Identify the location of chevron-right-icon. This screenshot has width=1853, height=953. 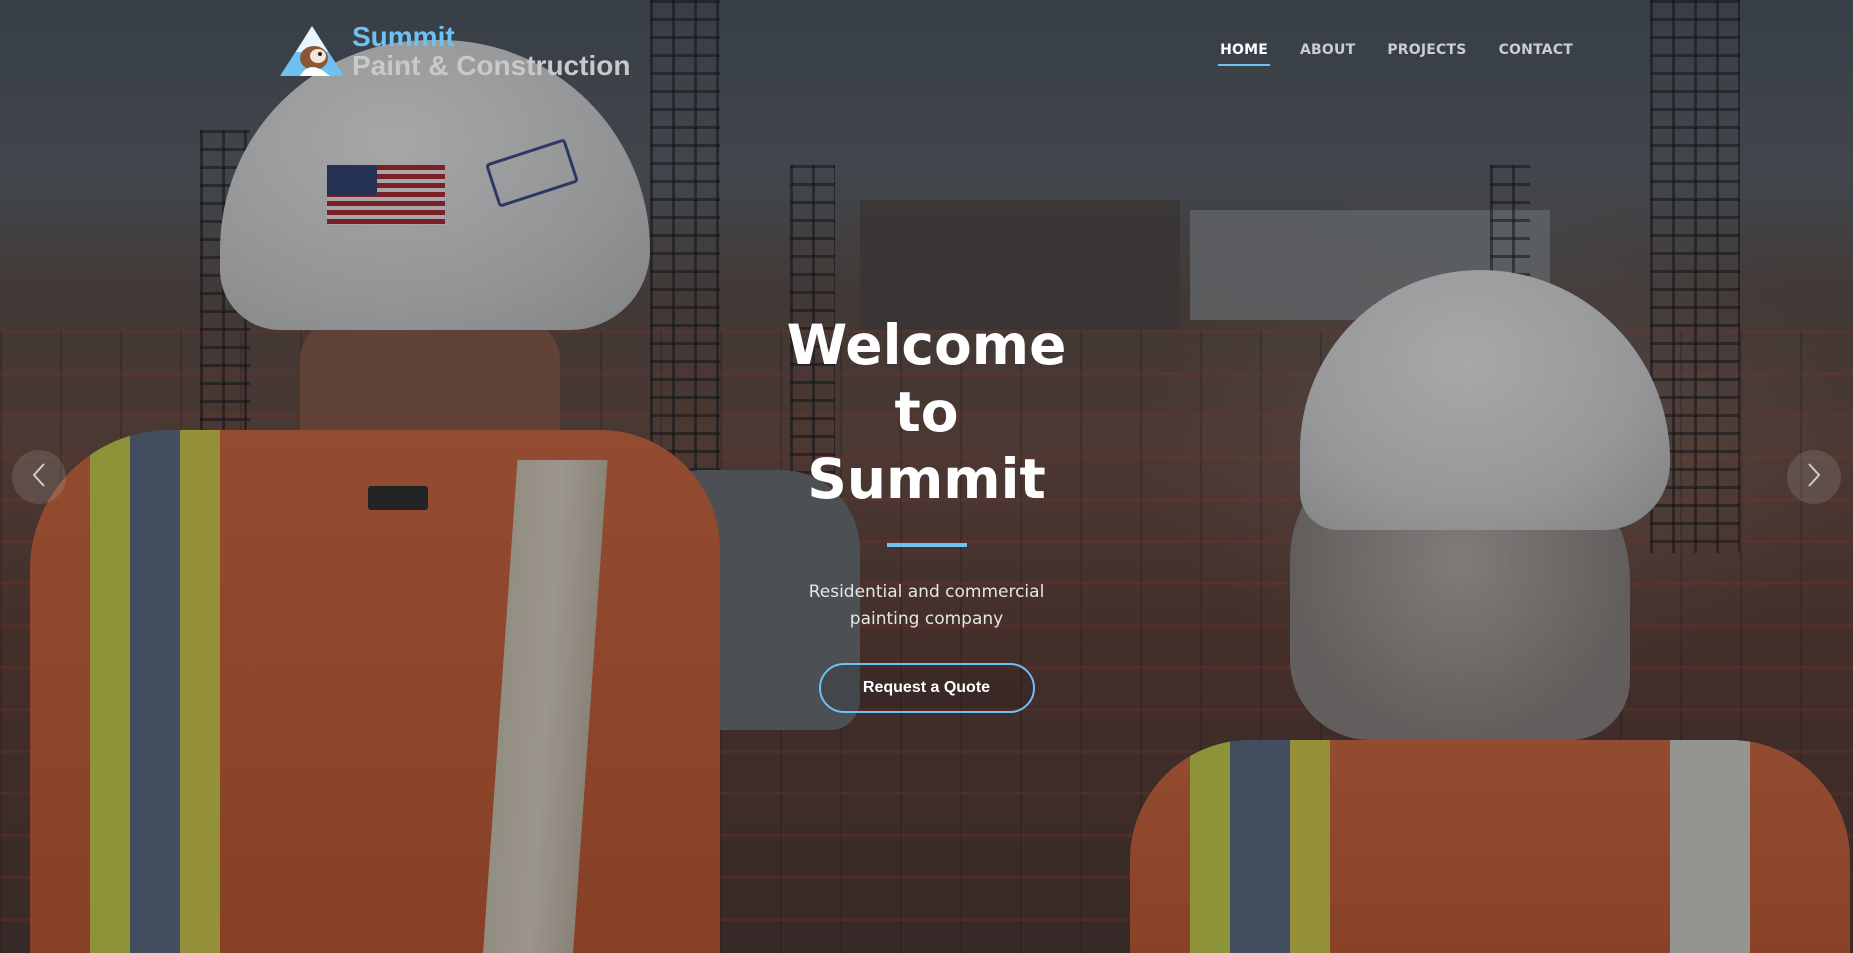
(1814, 477).